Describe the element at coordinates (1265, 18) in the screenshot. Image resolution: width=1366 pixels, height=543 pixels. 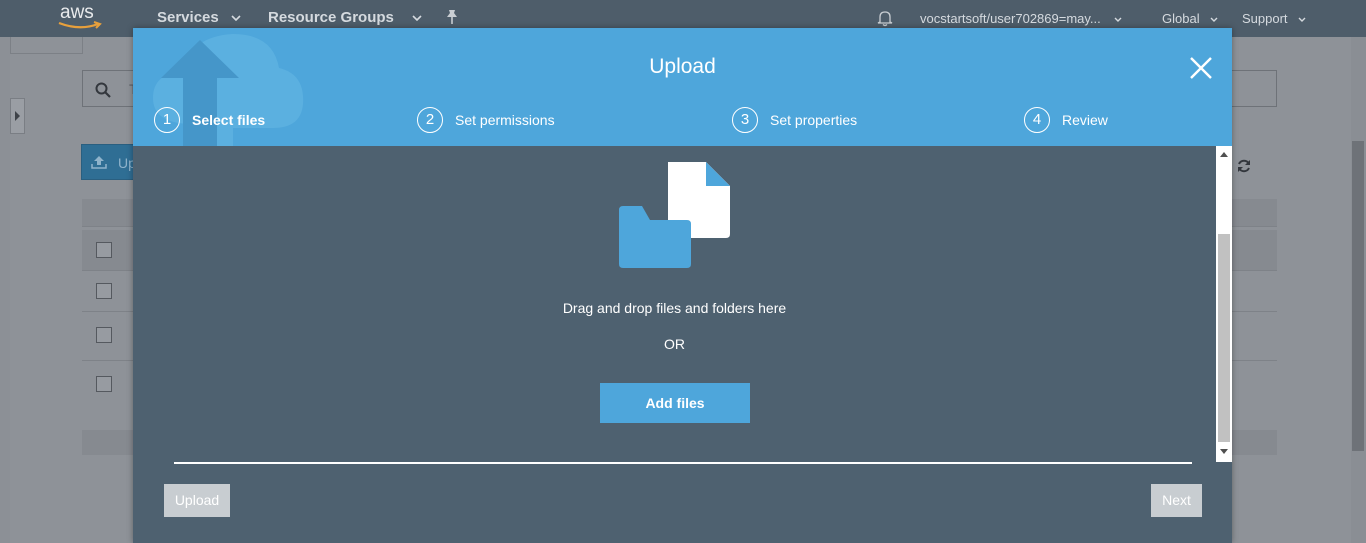
I see `support-label: Support` at that location.